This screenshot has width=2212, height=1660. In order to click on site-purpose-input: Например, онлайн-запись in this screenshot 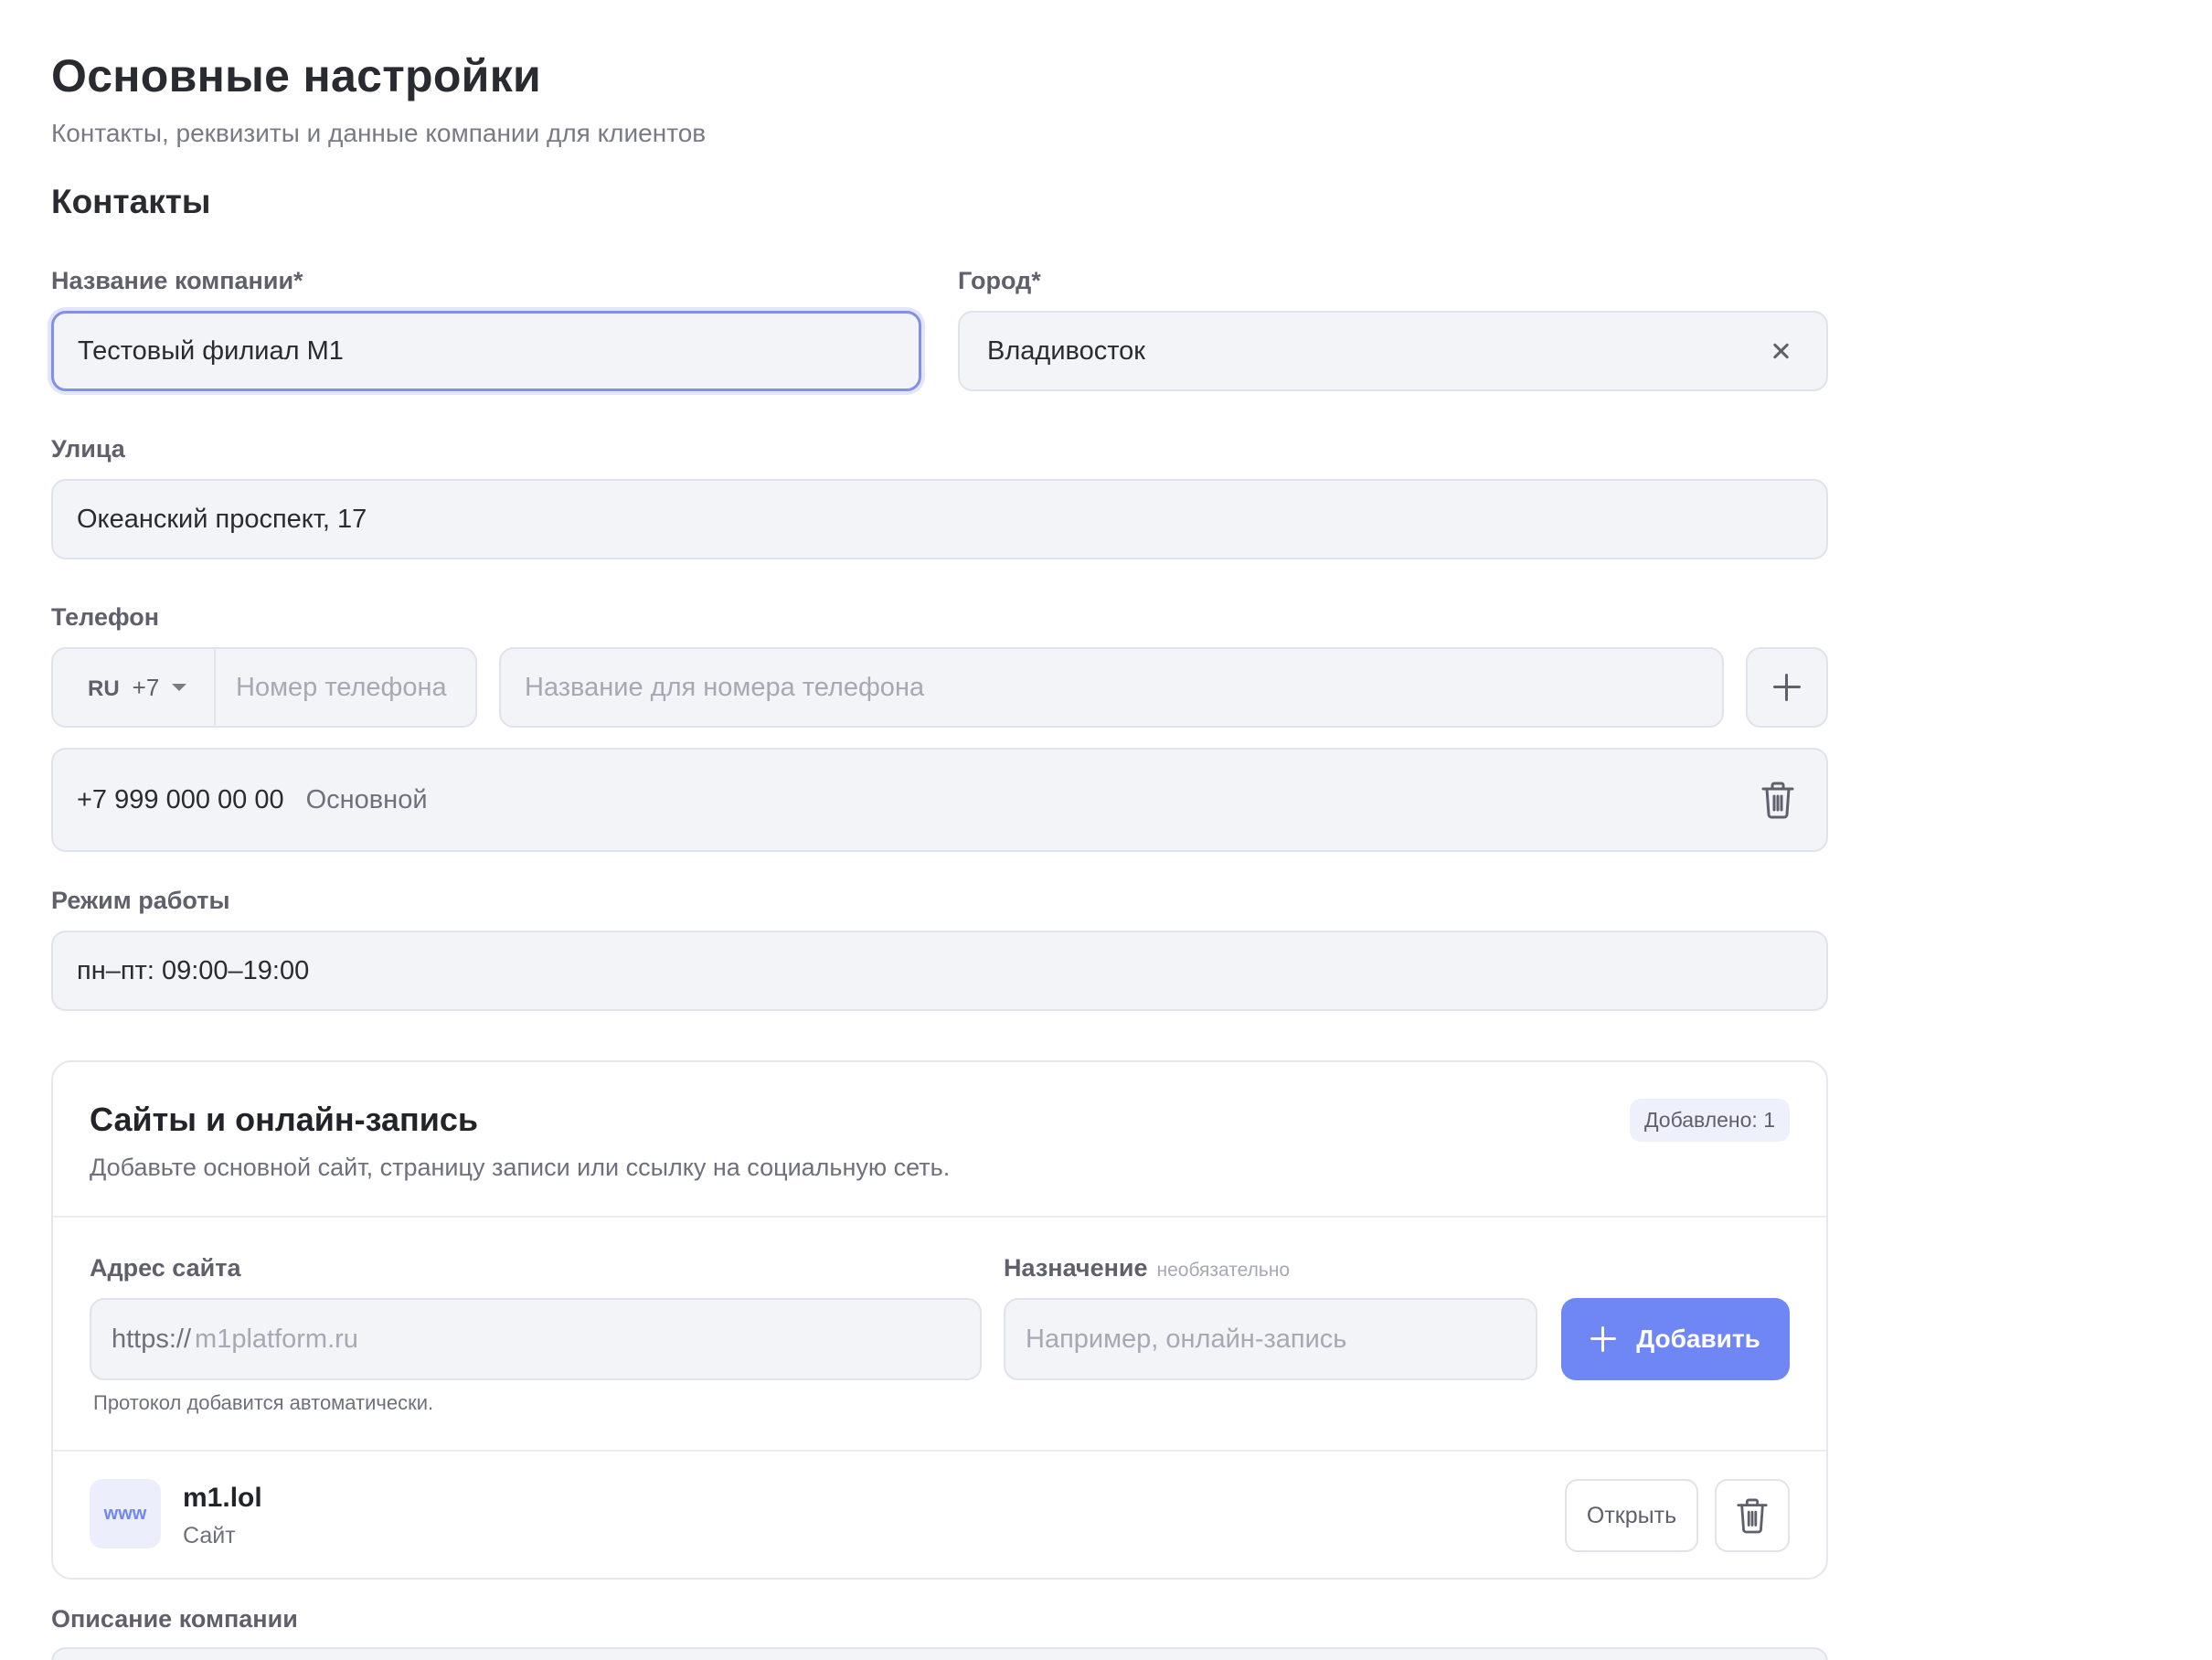, I will do `click(1270, 1339)`.